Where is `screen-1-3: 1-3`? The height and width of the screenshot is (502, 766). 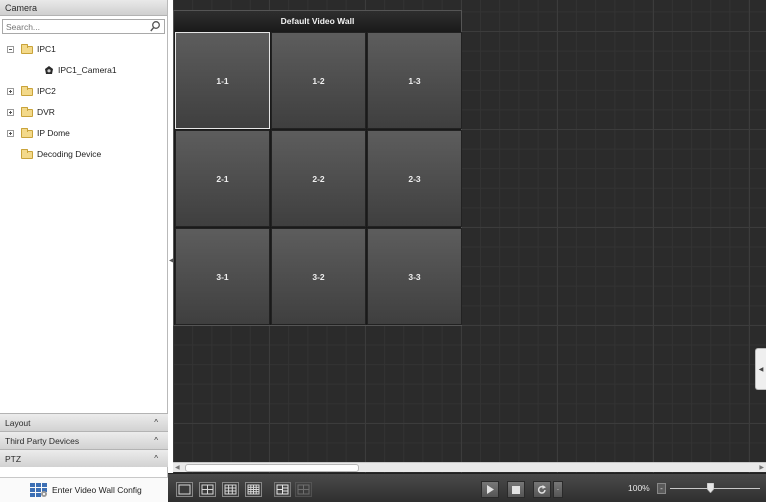 screen-1-3: 1-3 is located at coordinates (414, 80).